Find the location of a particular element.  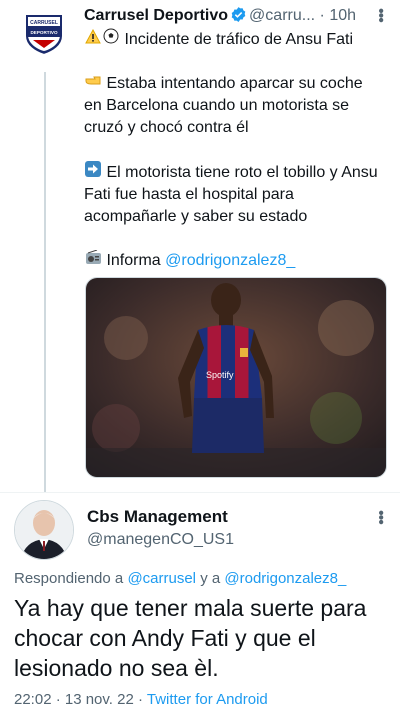

replying-and: y a is located at coordinates (210, 578).